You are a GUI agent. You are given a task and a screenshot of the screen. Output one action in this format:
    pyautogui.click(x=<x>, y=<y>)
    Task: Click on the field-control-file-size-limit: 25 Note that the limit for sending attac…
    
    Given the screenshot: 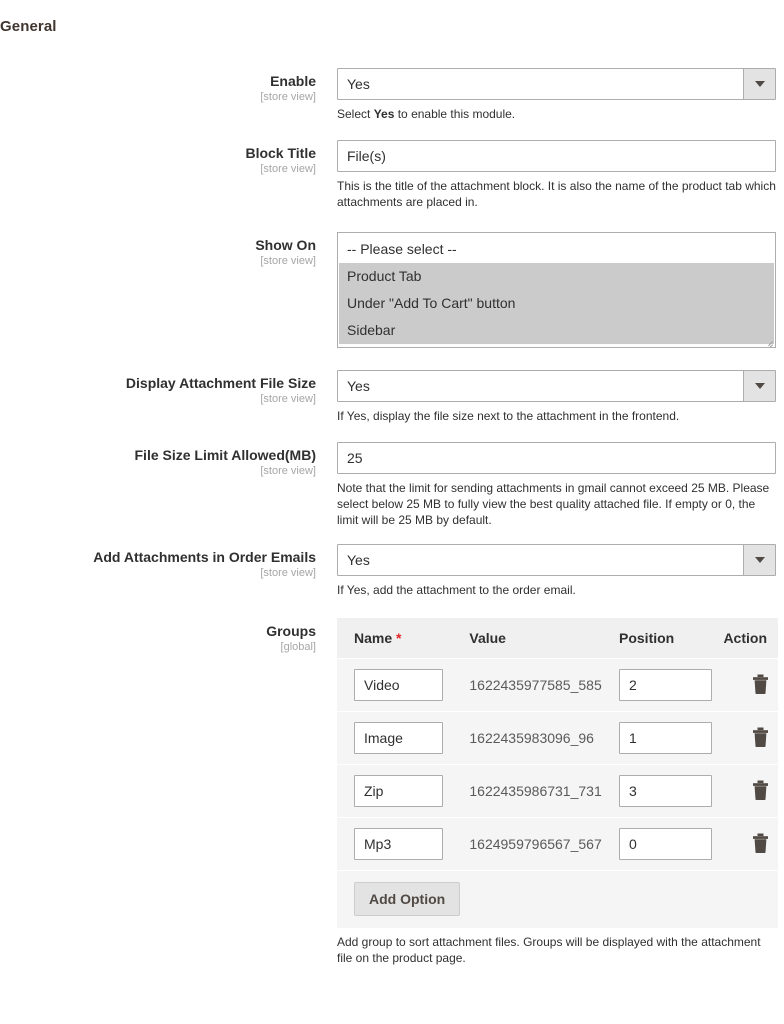 What is the action you would take?
    pyautogui.click(x=556, y=485)
    